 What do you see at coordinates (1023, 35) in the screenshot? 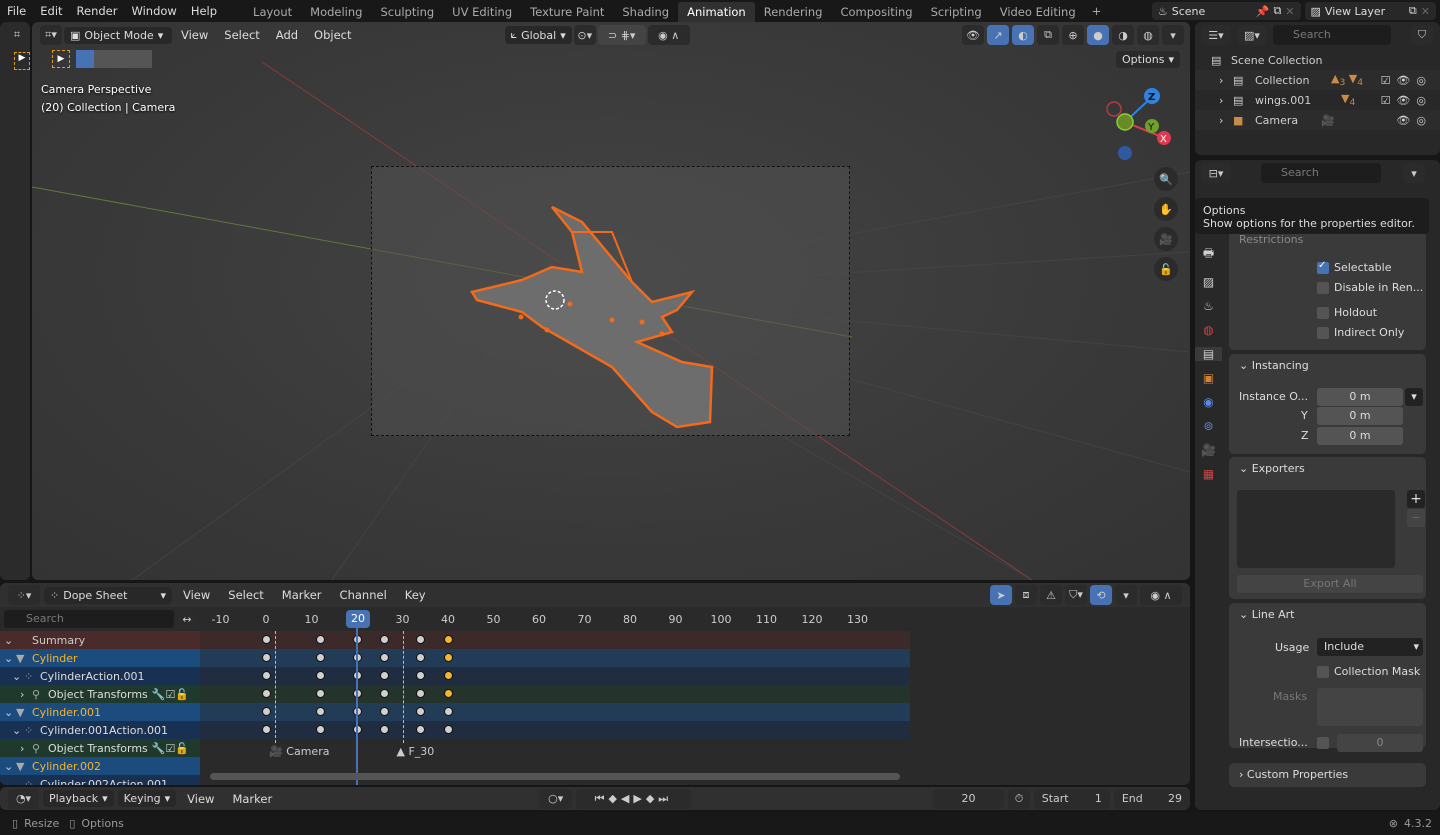
I see `overlays-icon: ◐` at bounding box center [1023, 35].